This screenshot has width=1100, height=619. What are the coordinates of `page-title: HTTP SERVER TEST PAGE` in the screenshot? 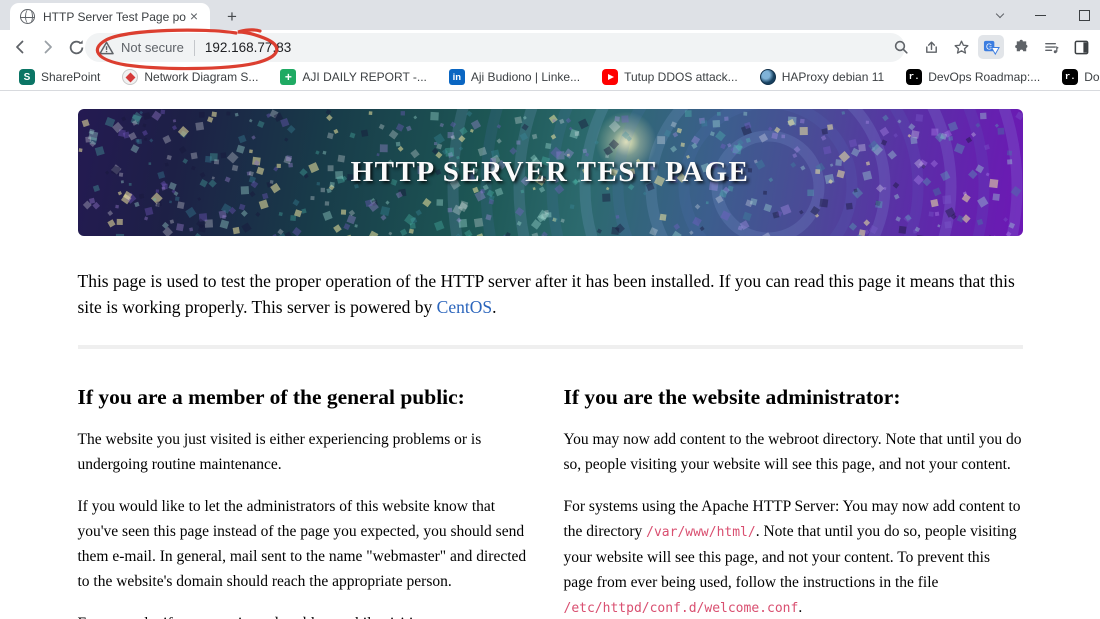 It's located at (550, 172).